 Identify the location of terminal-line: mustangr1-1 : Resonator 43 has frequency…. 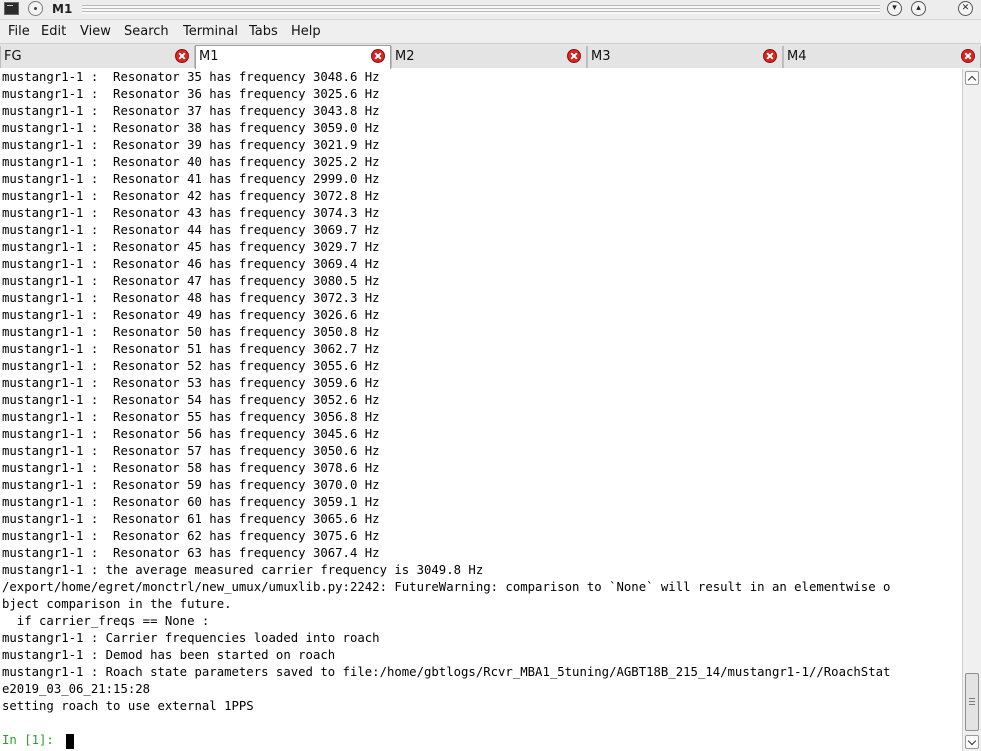
(191, 213).